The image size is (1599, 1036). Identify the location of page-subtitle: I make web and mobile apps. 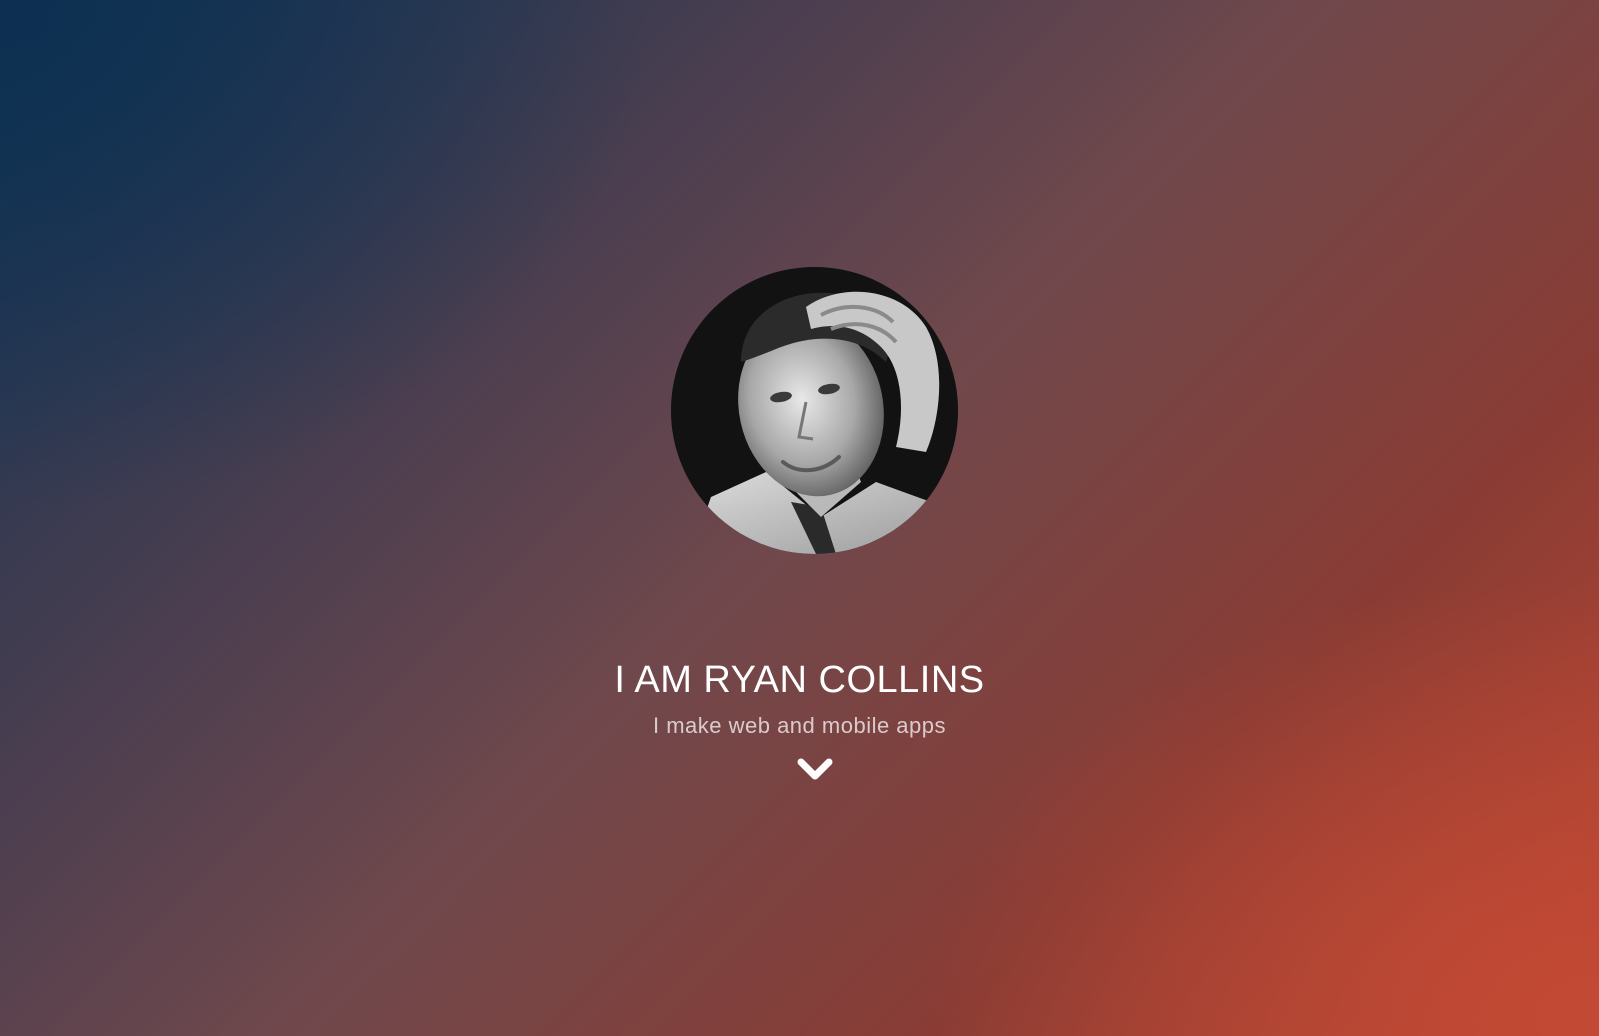
(799, 725).